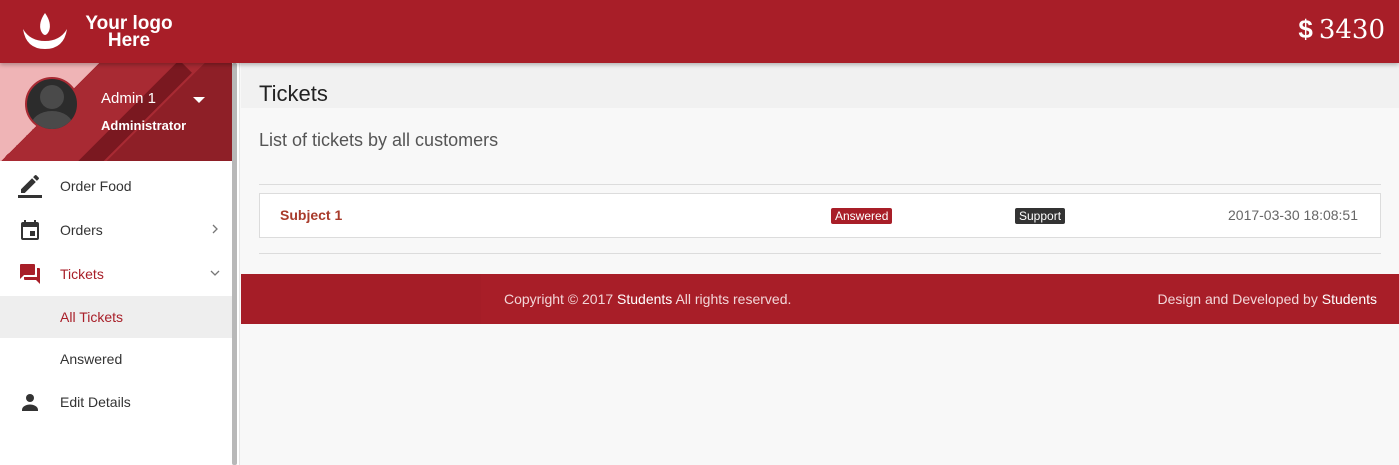 The height and width of the screenshot is (465, 1399). I want to click on page-header, so click(820, 85).